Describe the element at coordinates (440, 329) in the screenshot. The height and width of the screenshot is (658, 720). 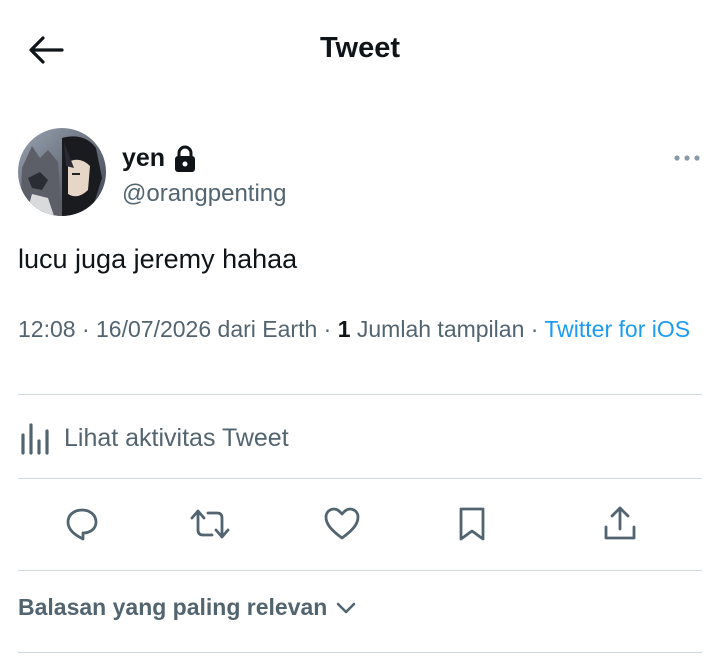
I see `view-label: Jumlah tampilan` at that location.